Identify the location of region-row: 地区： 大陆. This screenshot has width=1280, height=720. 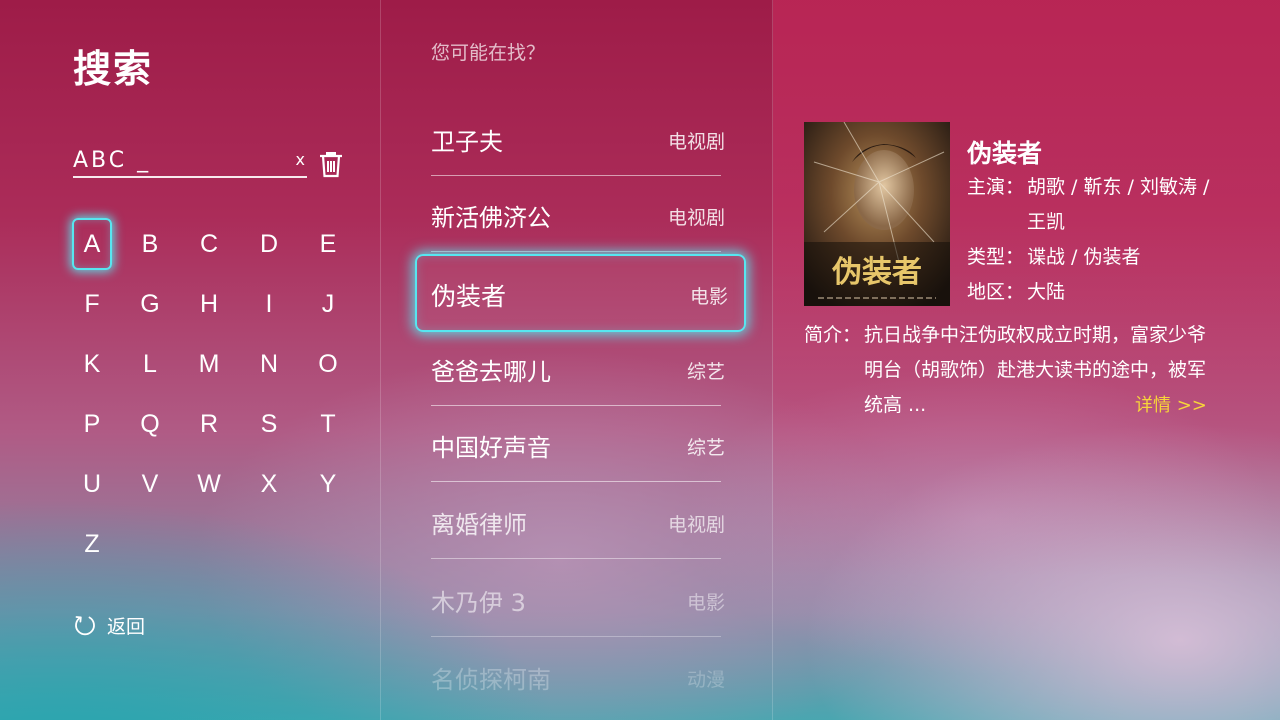
(1092, 292).